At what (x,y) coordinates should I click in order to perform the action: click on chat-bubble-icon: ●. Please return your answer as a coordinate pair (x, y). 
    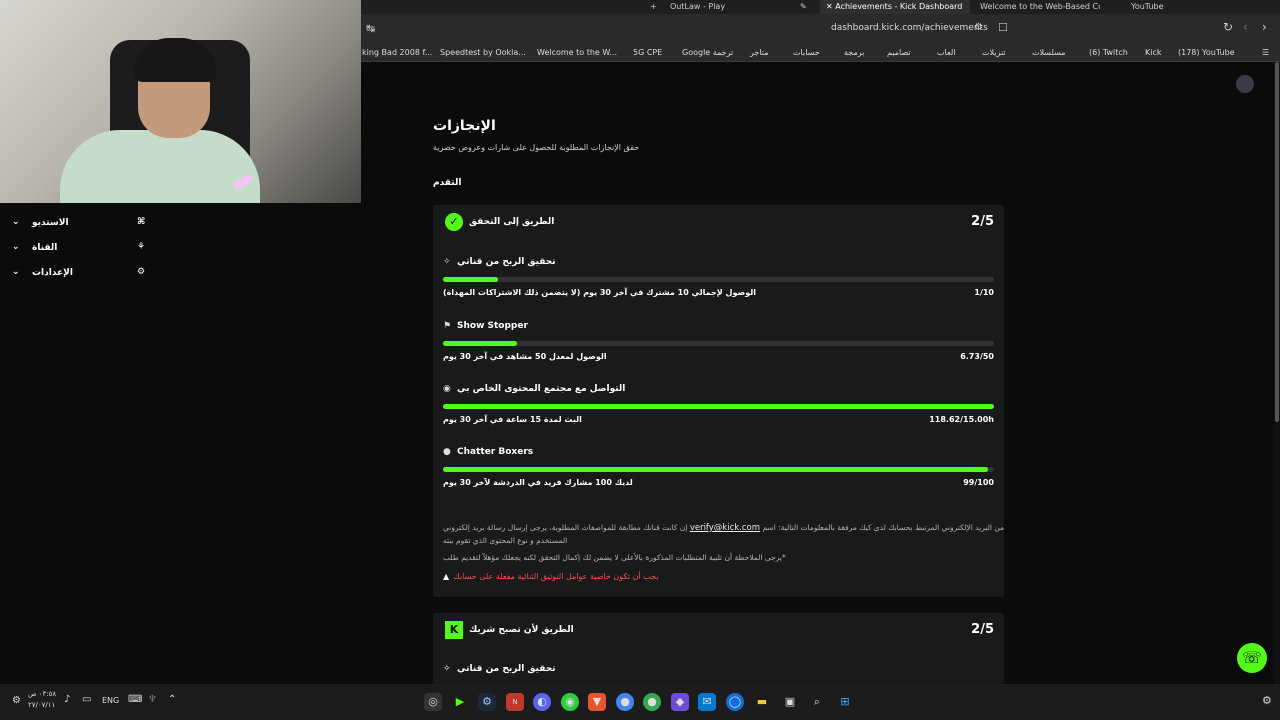
    Looking at the image, I should click on (447, 452).